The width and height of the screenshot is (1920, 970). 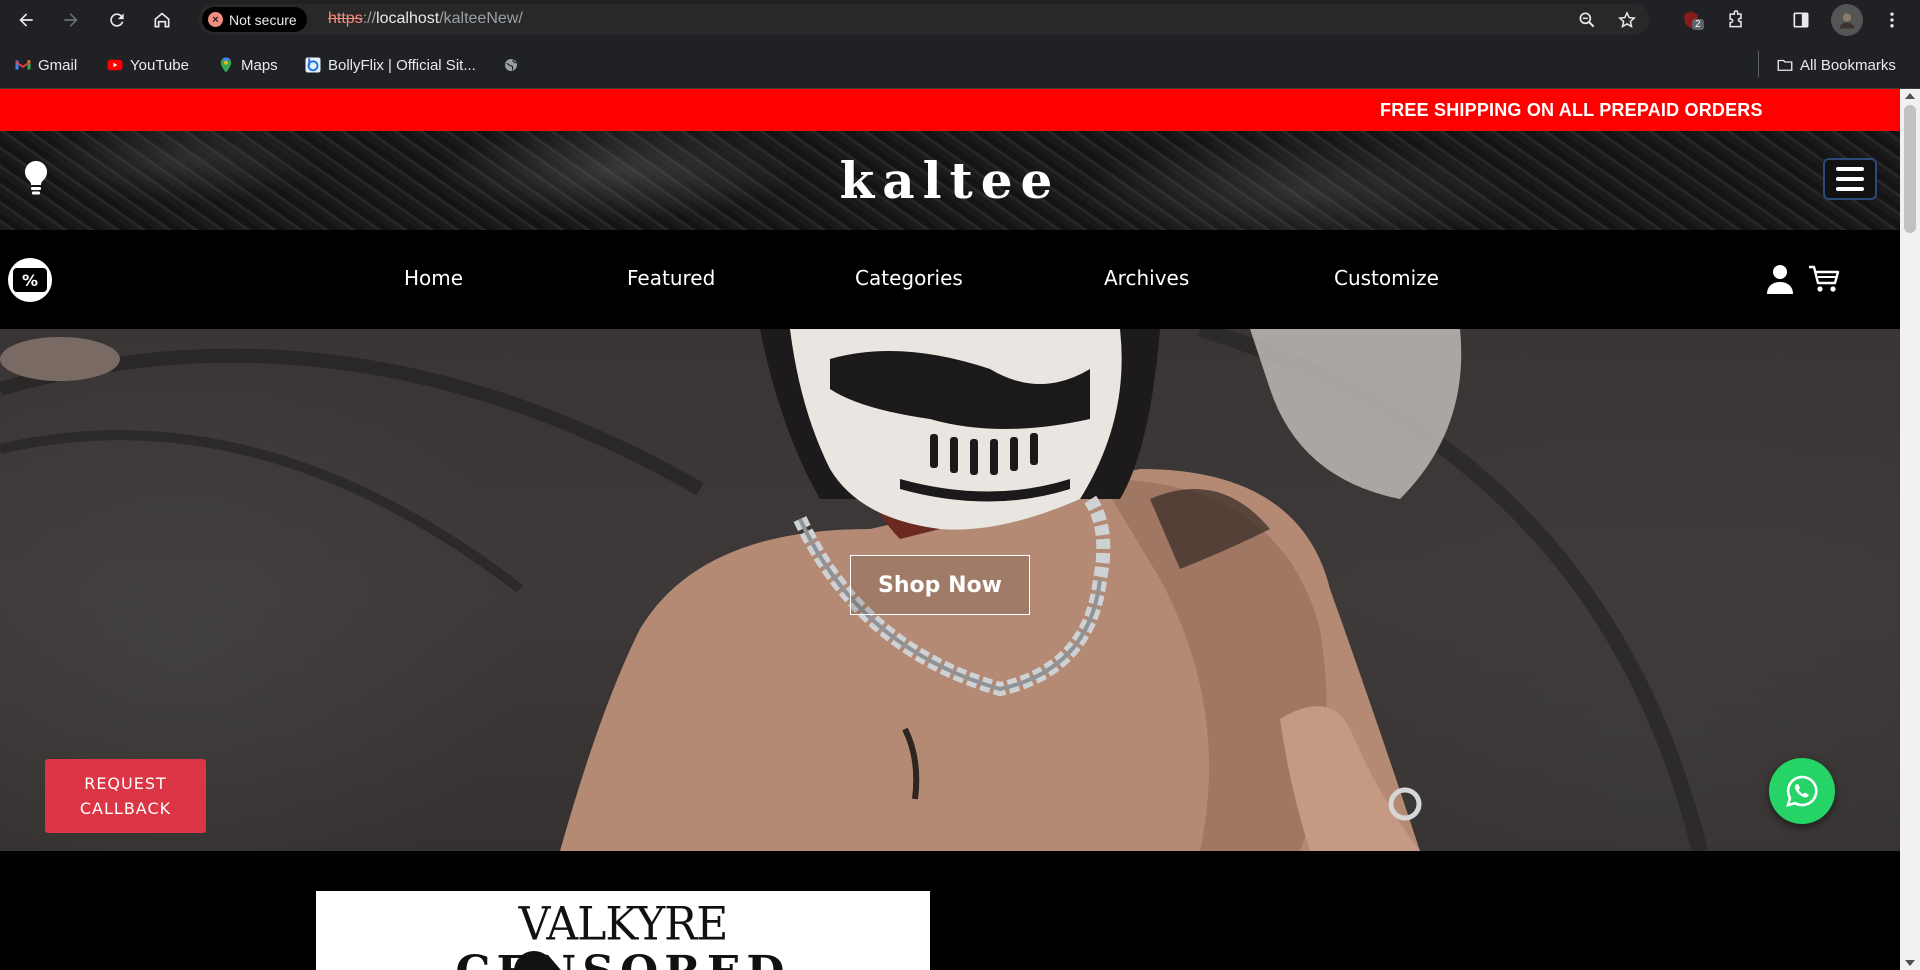 I want to click on zoom-icon, so click(x=1587, y=20).